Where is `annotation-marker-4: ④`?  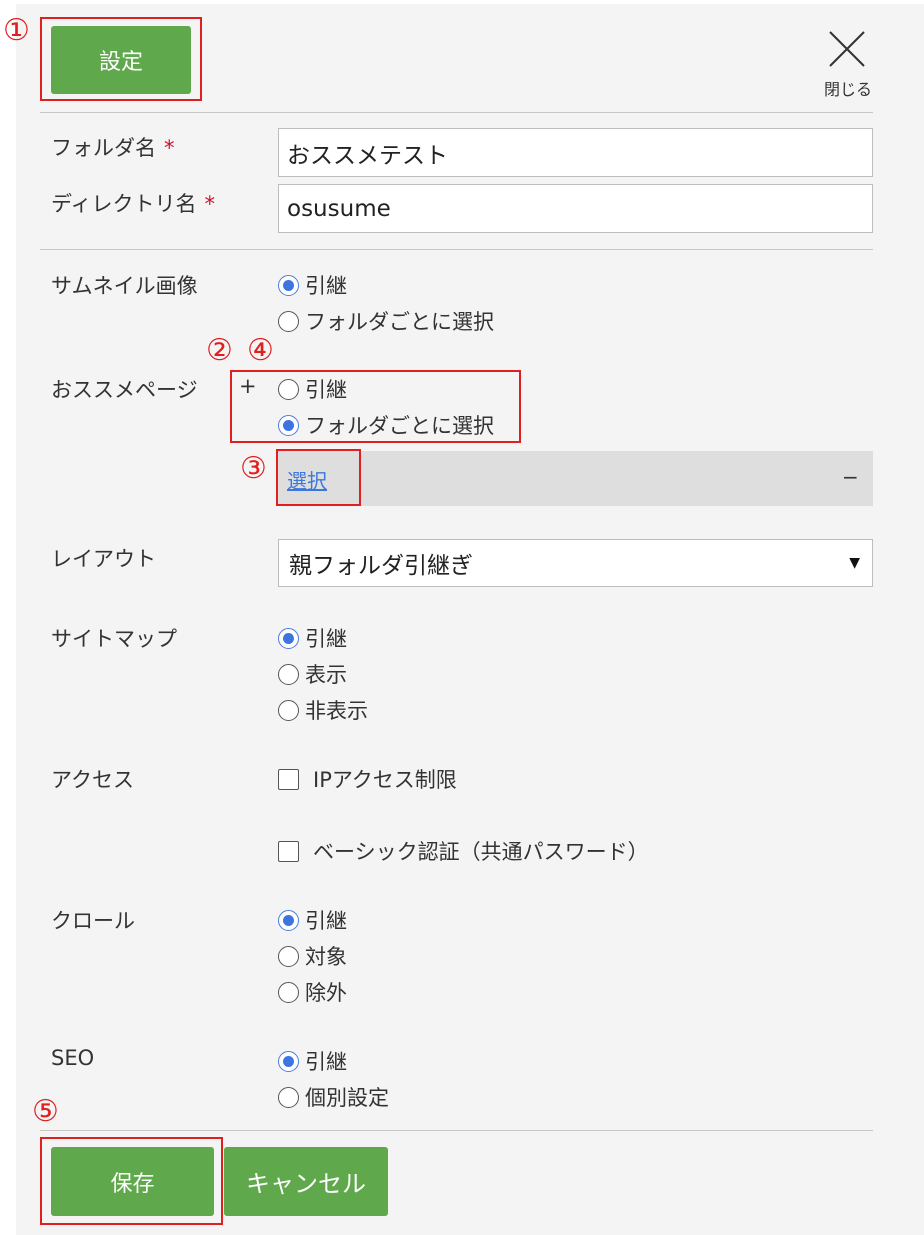 annotation-marker-4: ④ is located at coordinates (260, 350).